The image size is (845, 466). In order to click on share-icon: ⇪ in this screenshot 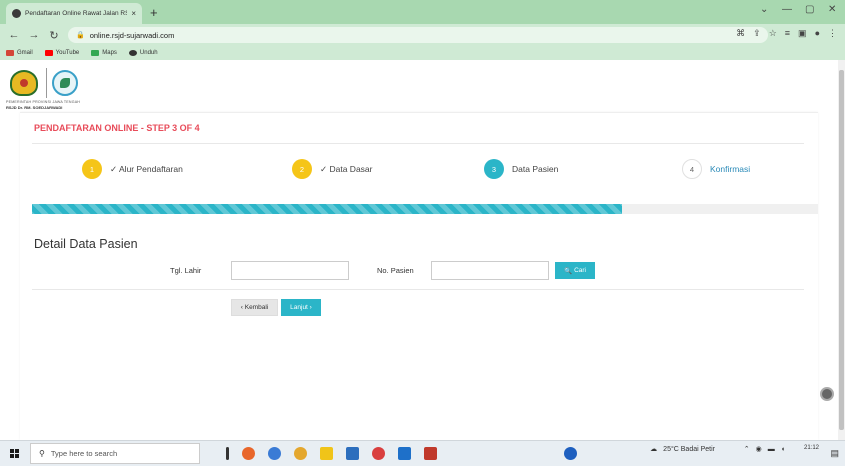, I will do `click(757, 33)`.